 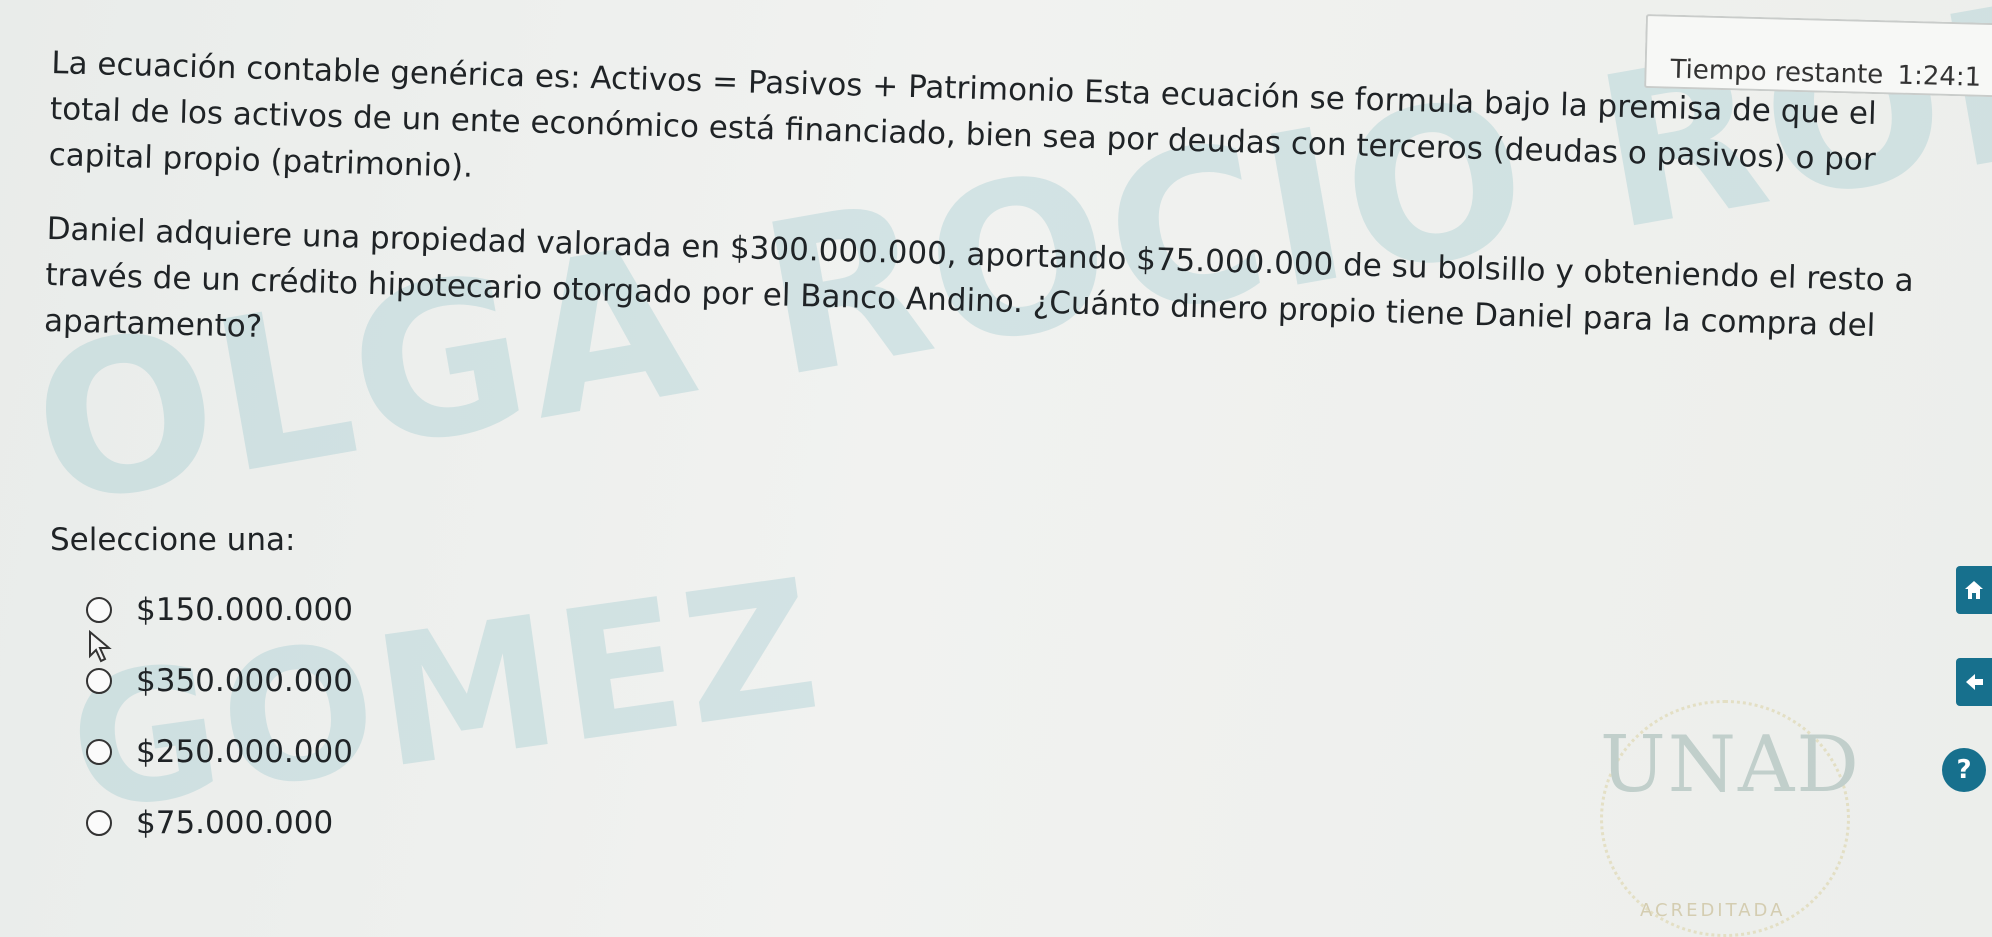 I want to click on option-4: $75.000.000, so click(x=219, y=823).